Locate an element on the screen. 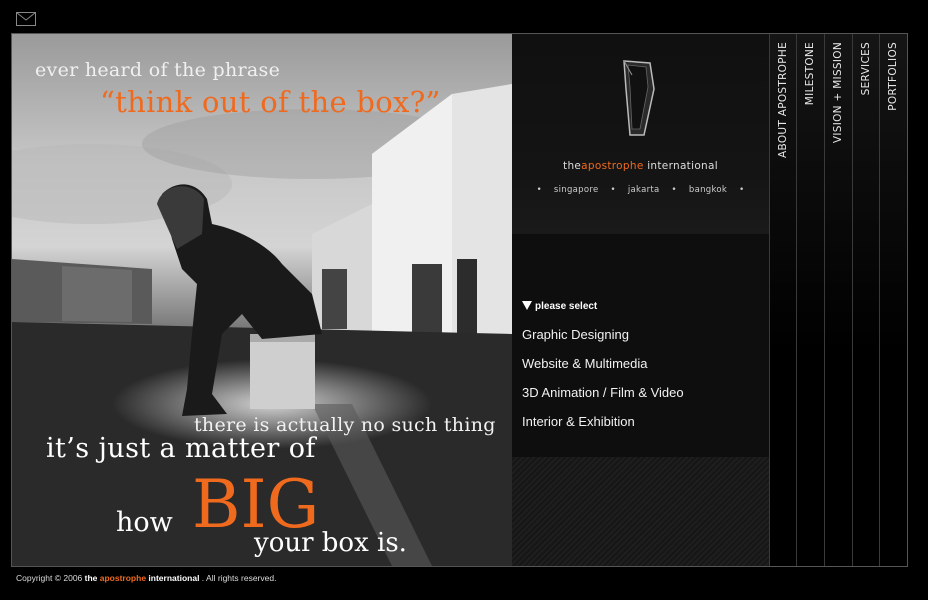 The width and height of the screenshot is (928, 600). hero-line-2: “think out of the box?” is located at coordinates (270, 102).